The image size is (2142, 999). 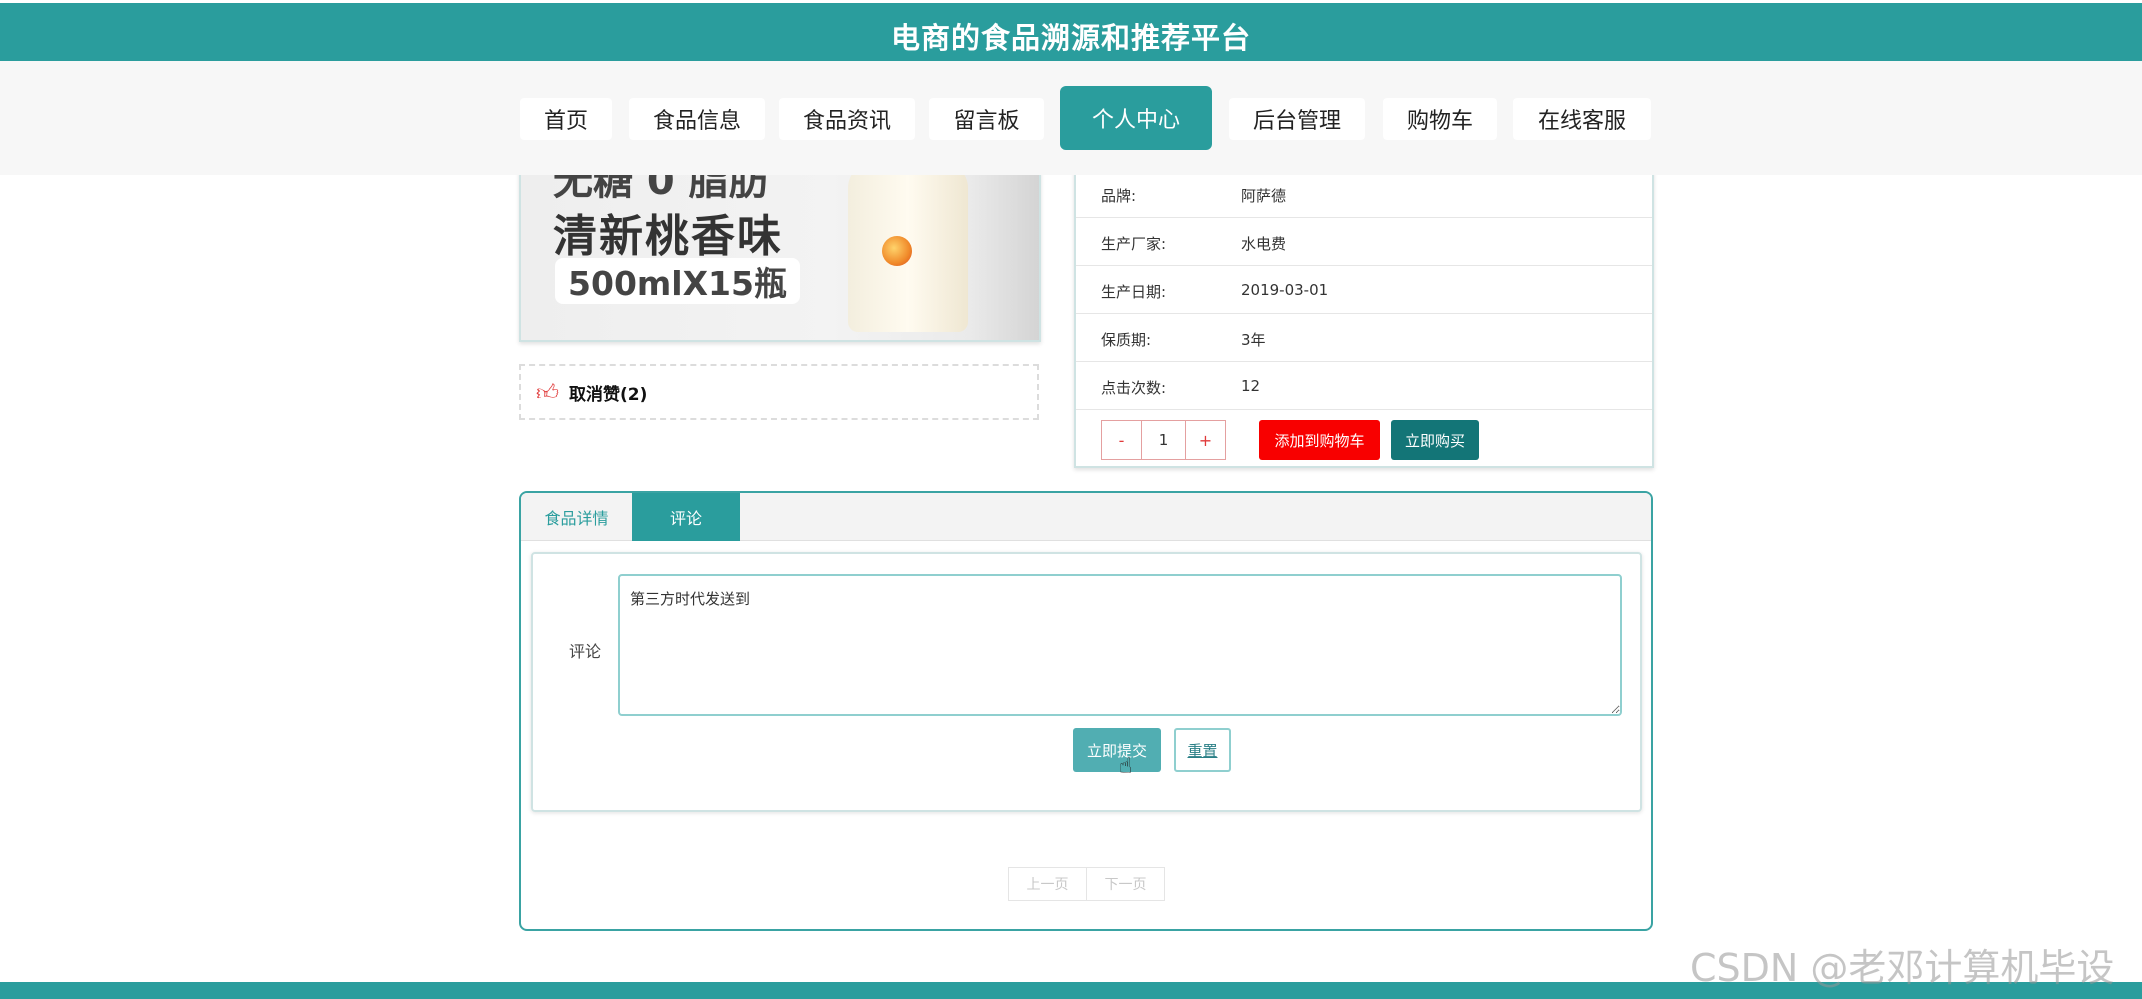 What do you see at coordinates (1364, 194) in the screenshot?
I see `info-row-brand: 品牌: 阿萨德` at bounding box center [1364, 194].